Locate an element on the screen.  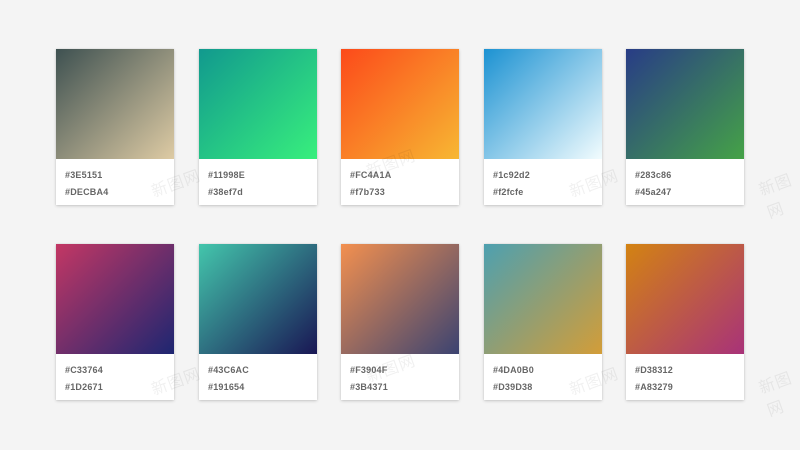
color-code-end: #DECBA4 is located at coordinates (87, 192).